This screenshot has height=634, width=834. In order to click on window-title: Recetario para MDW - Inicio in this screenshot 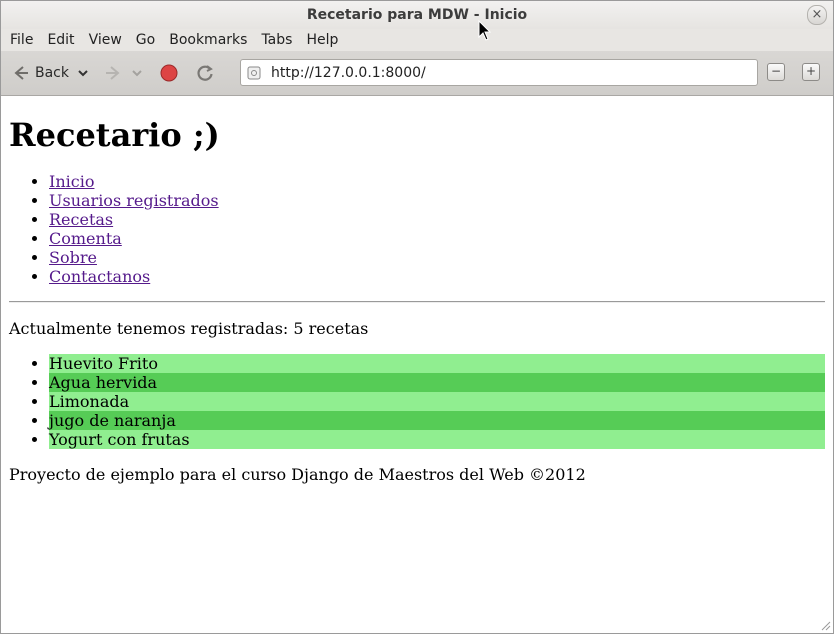, I will do `click(417, 15)`.